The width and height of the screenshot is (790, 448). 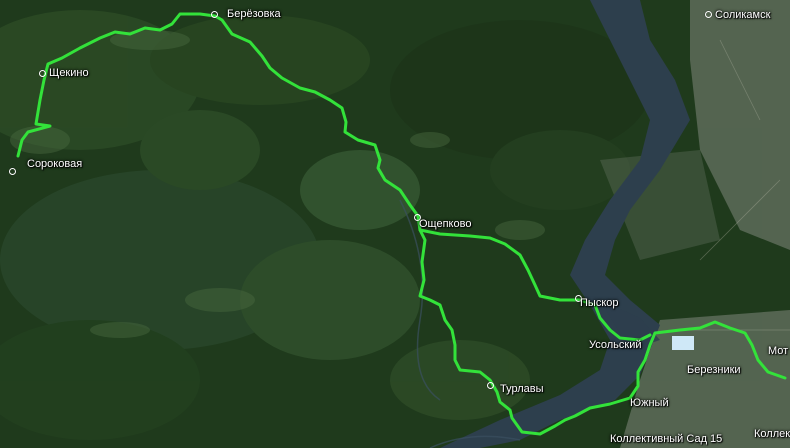 What do you see at coordinates (42, 73) in the screenshot?
I see `marker-shchekino` at bounding box center [42, 73].